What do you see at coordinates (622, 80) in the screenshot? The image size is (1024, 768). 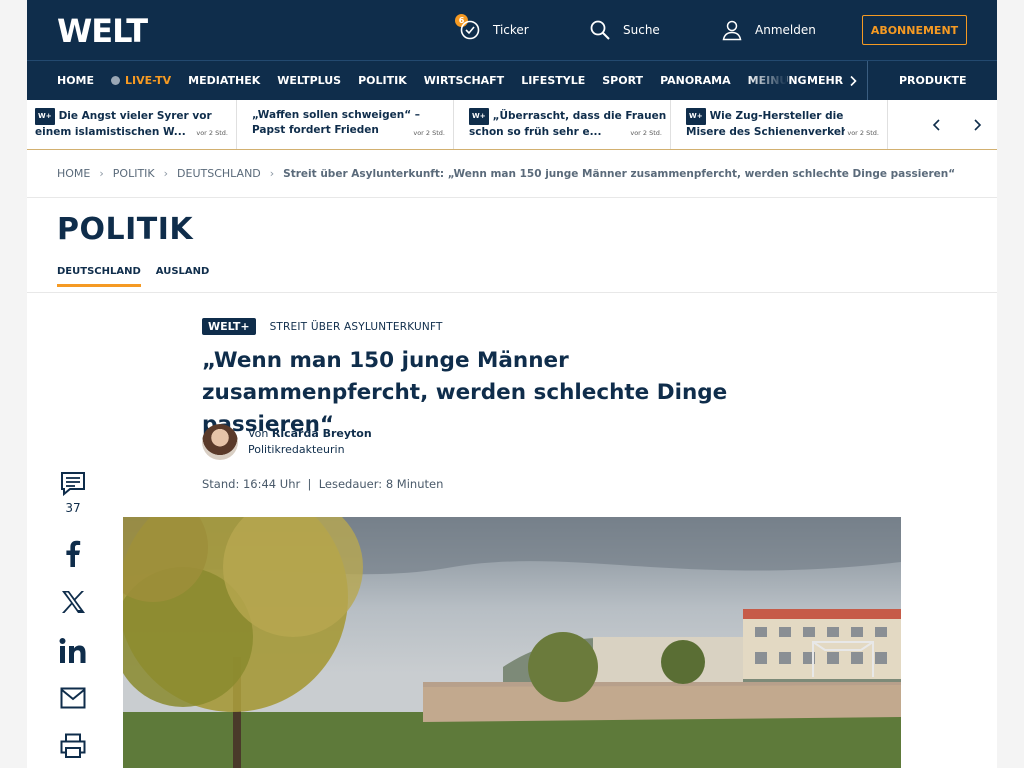 I see `nav-item-sport: SPORT` at bounding box center [622, 80].